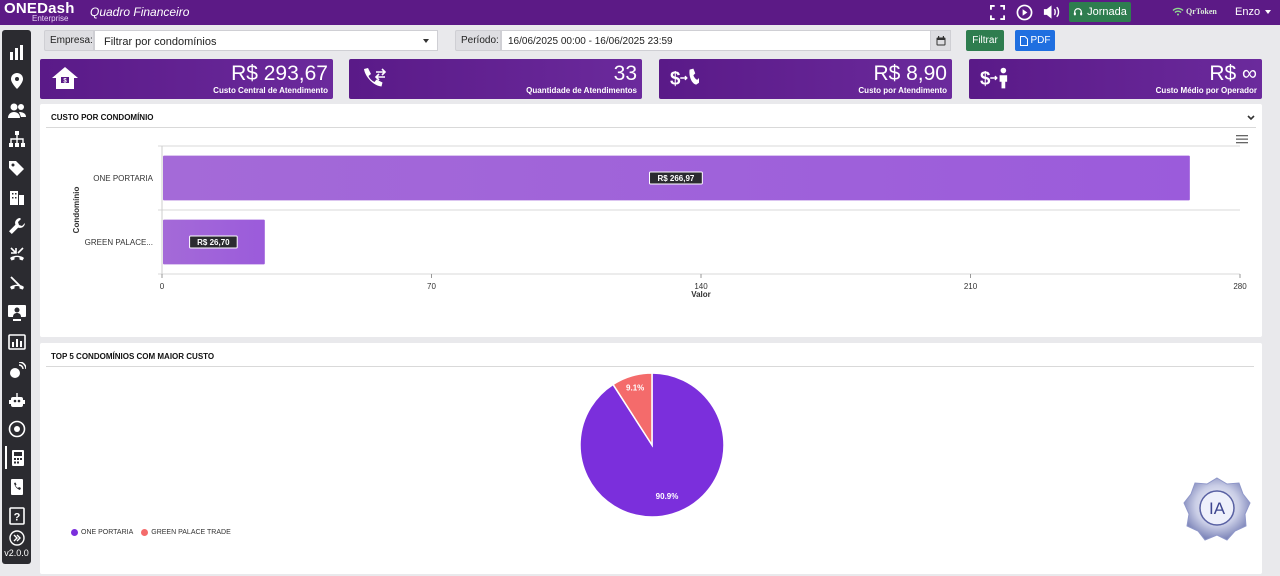  What do you see at coordinates (16, 167) in the screenshot?
I see `sidebar-item-tags` at bounding box center [16, 167].